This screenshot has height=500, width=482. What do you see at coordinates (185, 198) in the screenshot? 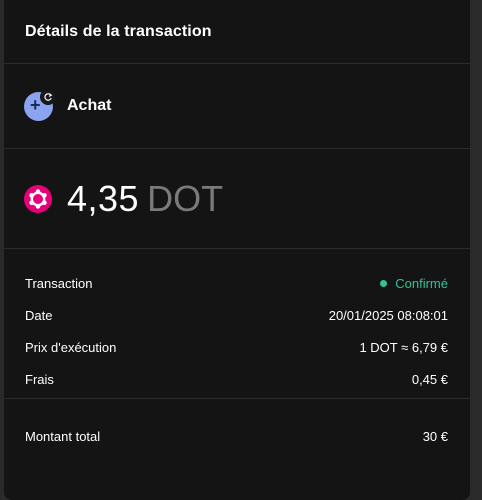
I see `amount-unit: DOT` at bounding box center [185, 198].